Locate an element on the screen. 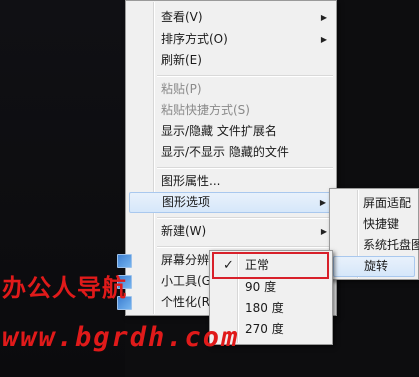  menu-item-refresh: 刷新(E) is located at coordinates (231, 60).